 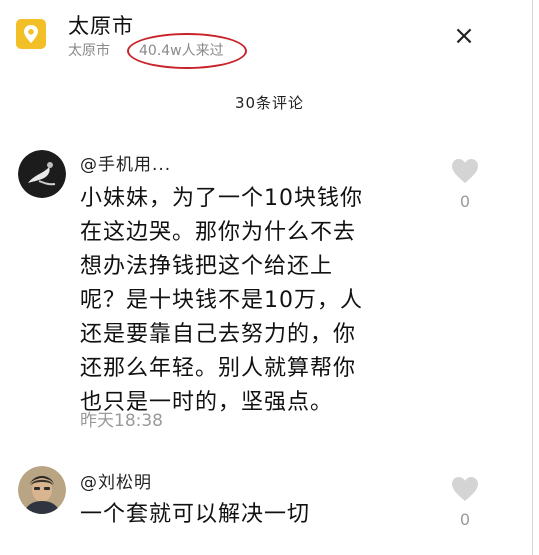 What do you see at coordinates (221, 198) in the screenshot?
I see `comment-line: 小妹妹，为了一个10块钱你` at bounding box center [221, 198].